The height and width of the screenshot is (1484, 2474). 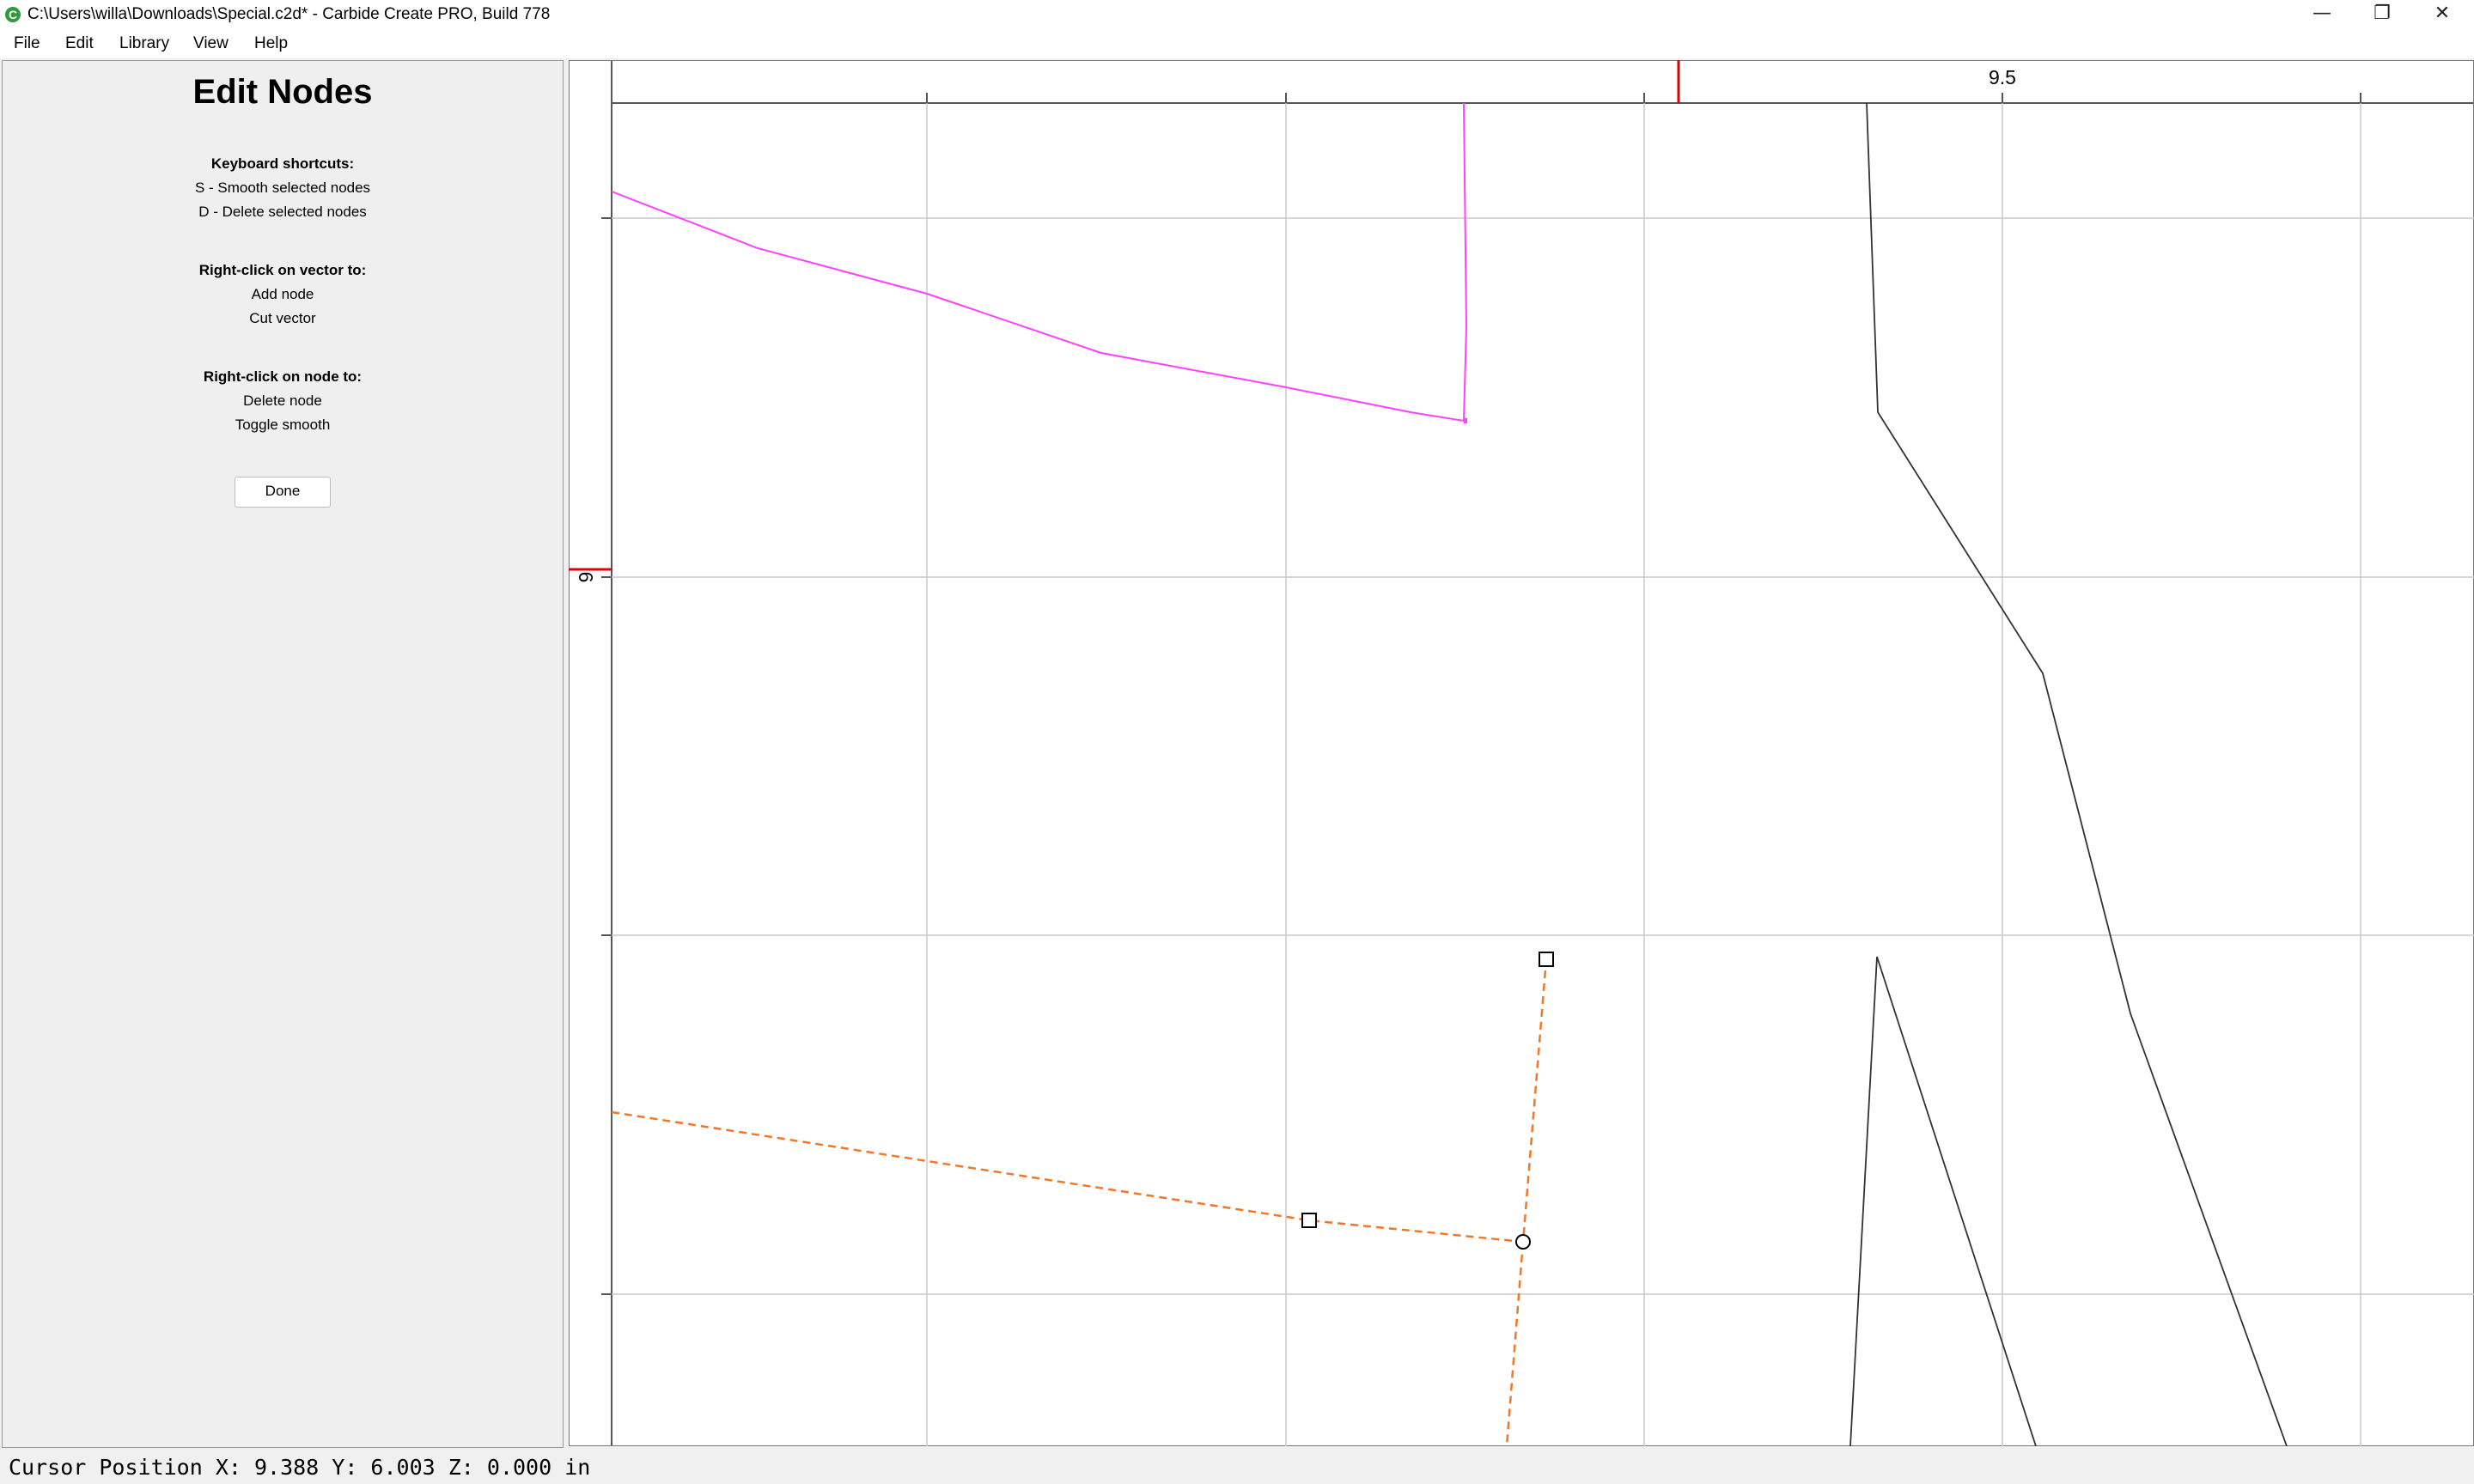 What do you see at coordinates (282, 212) in the screenshot?
I see `shortcut-delete-text: D - Delete selected nodes` at bounding box center [282, 212].